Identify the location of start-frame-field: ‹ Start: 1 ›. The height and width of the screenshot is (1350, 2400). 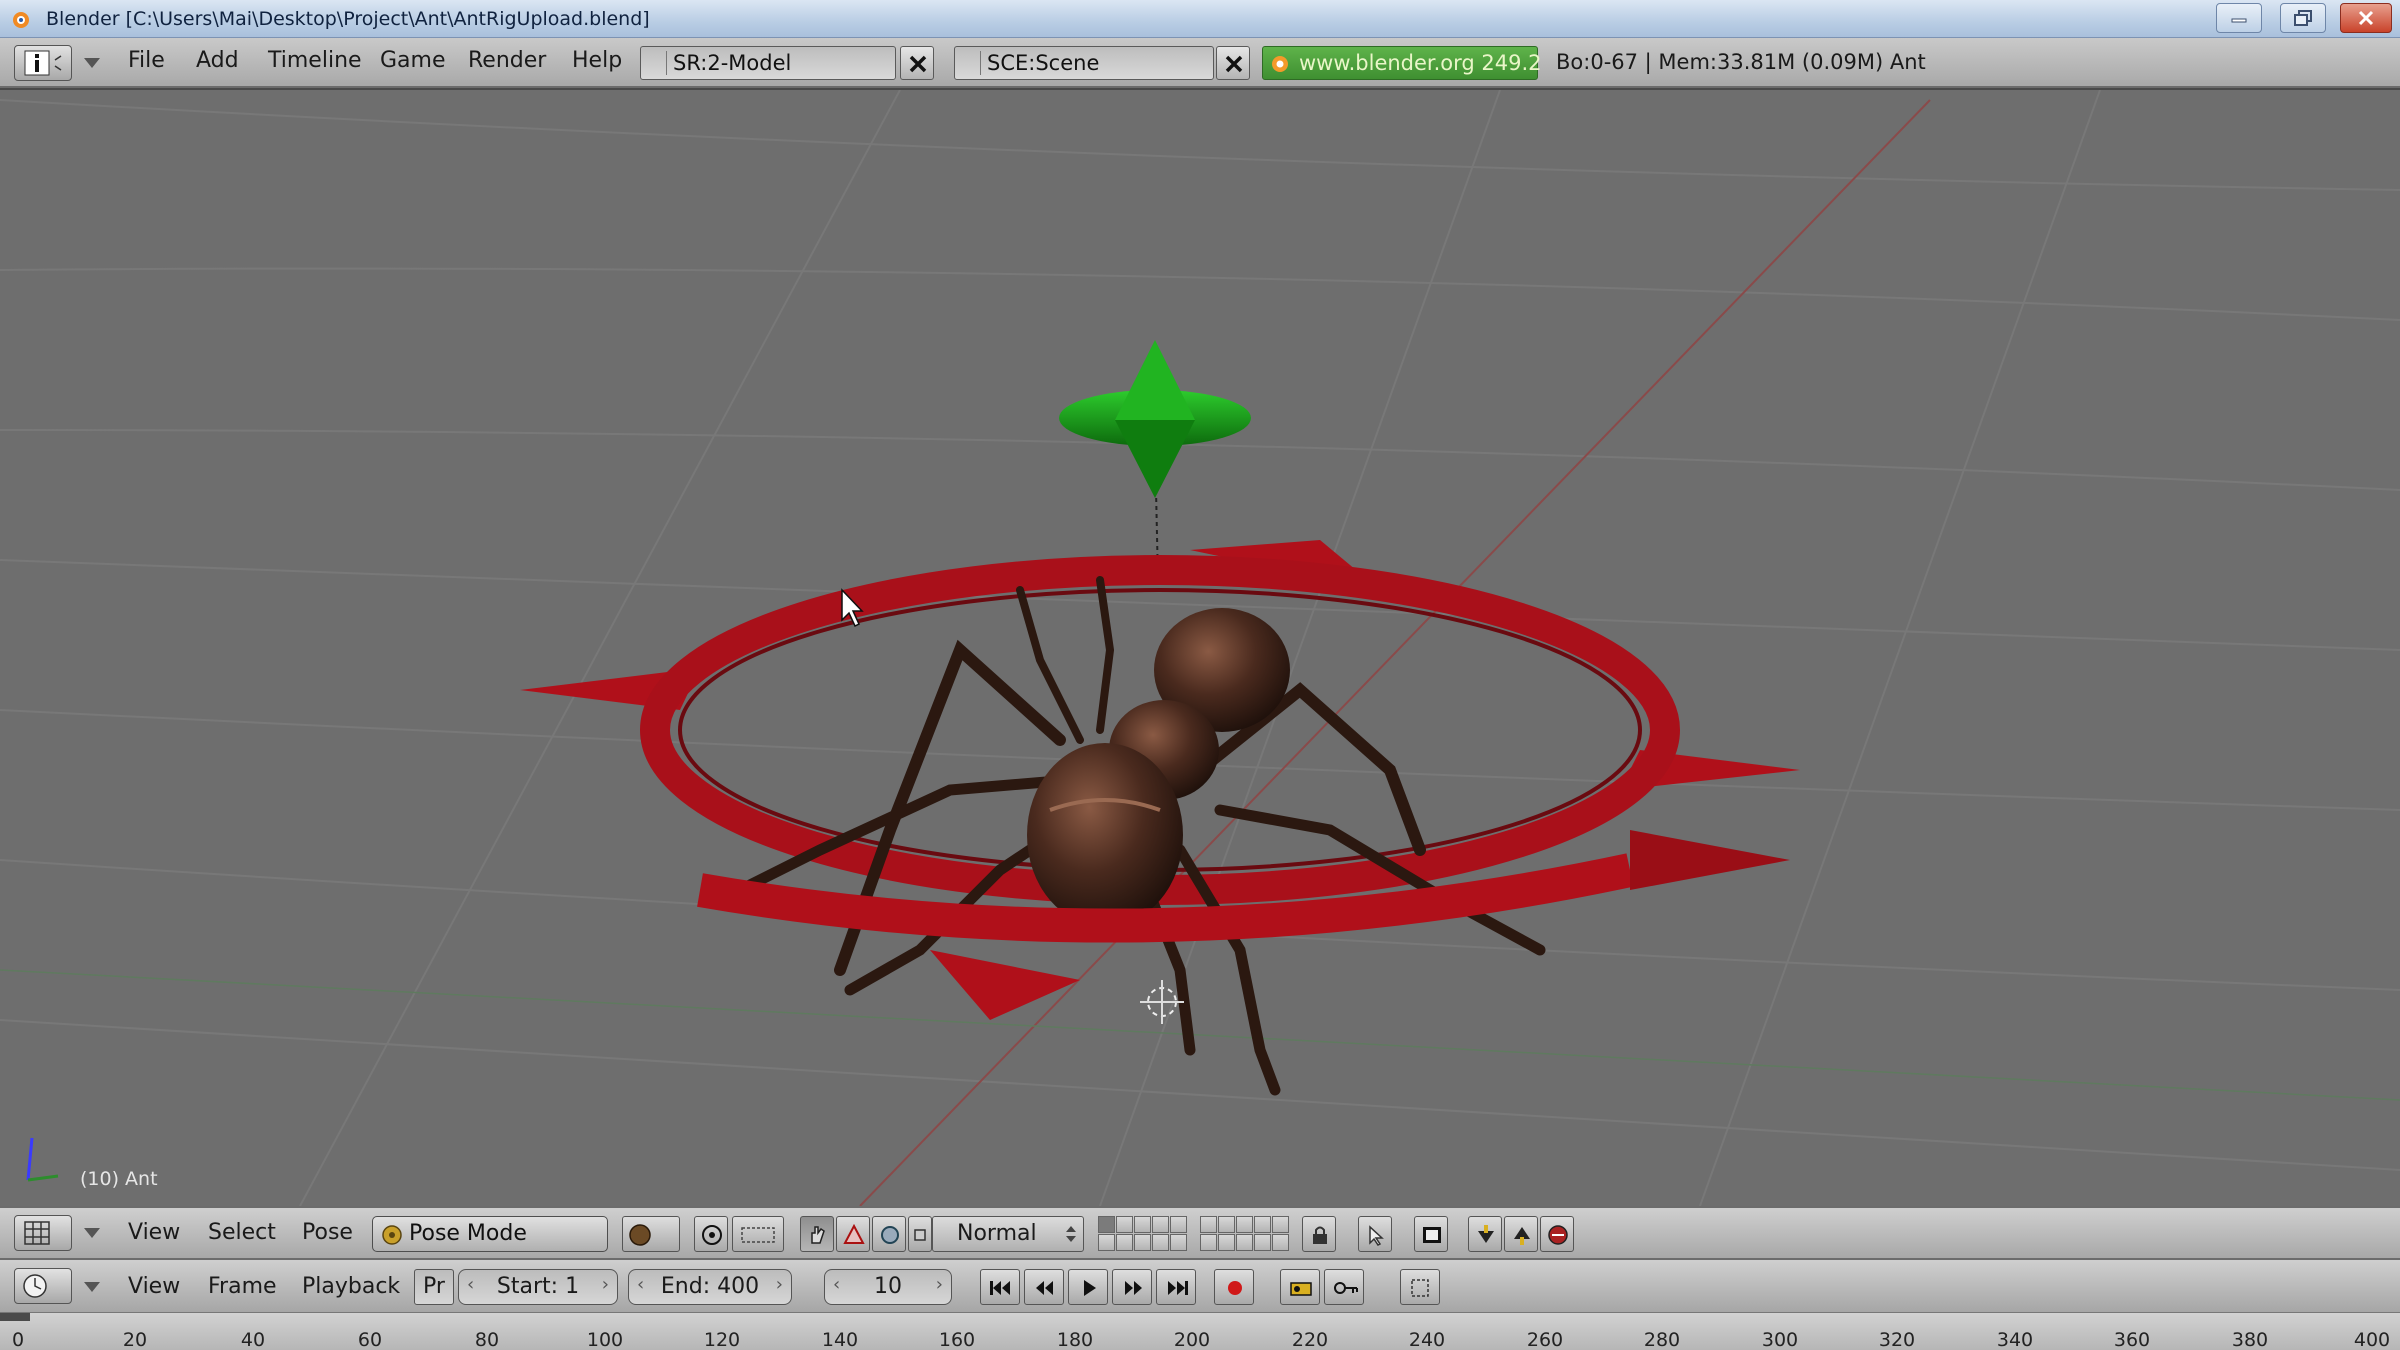
(538, 1287).